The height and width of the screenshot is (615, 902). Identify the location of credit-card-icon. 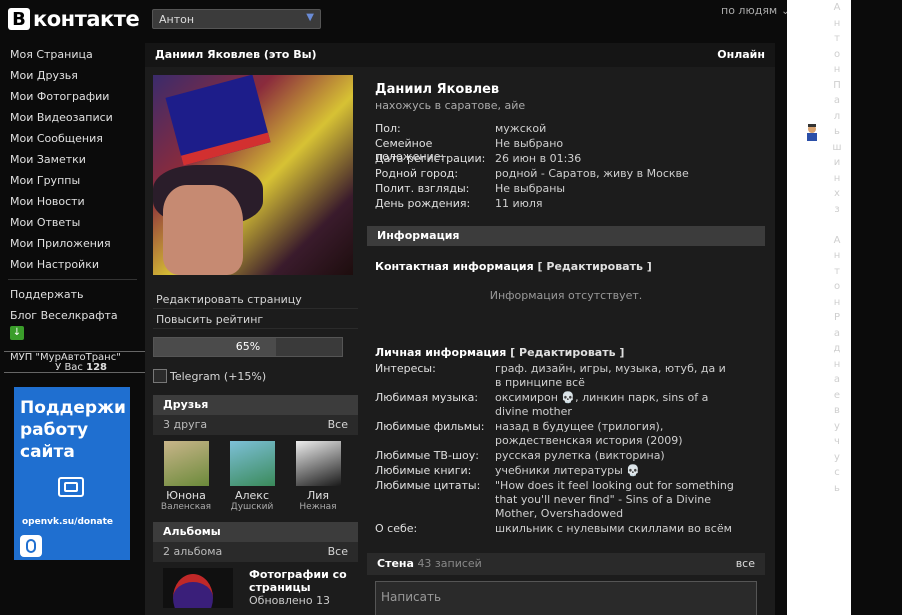
(71, 487).